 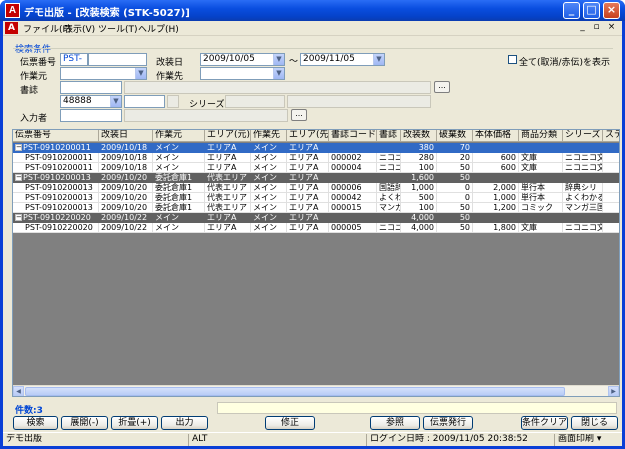 I want to click on document-icon: A, so click(x=11, y=28).